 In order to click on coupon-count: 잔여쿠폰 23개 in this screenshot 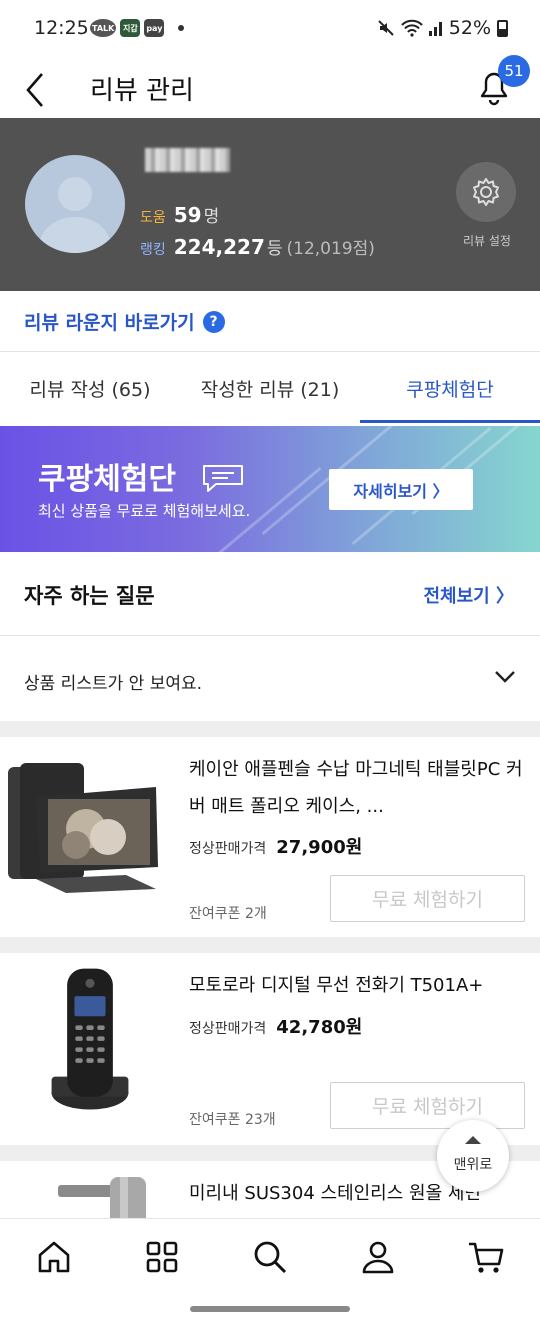, I will do `click(232, 1120)`.